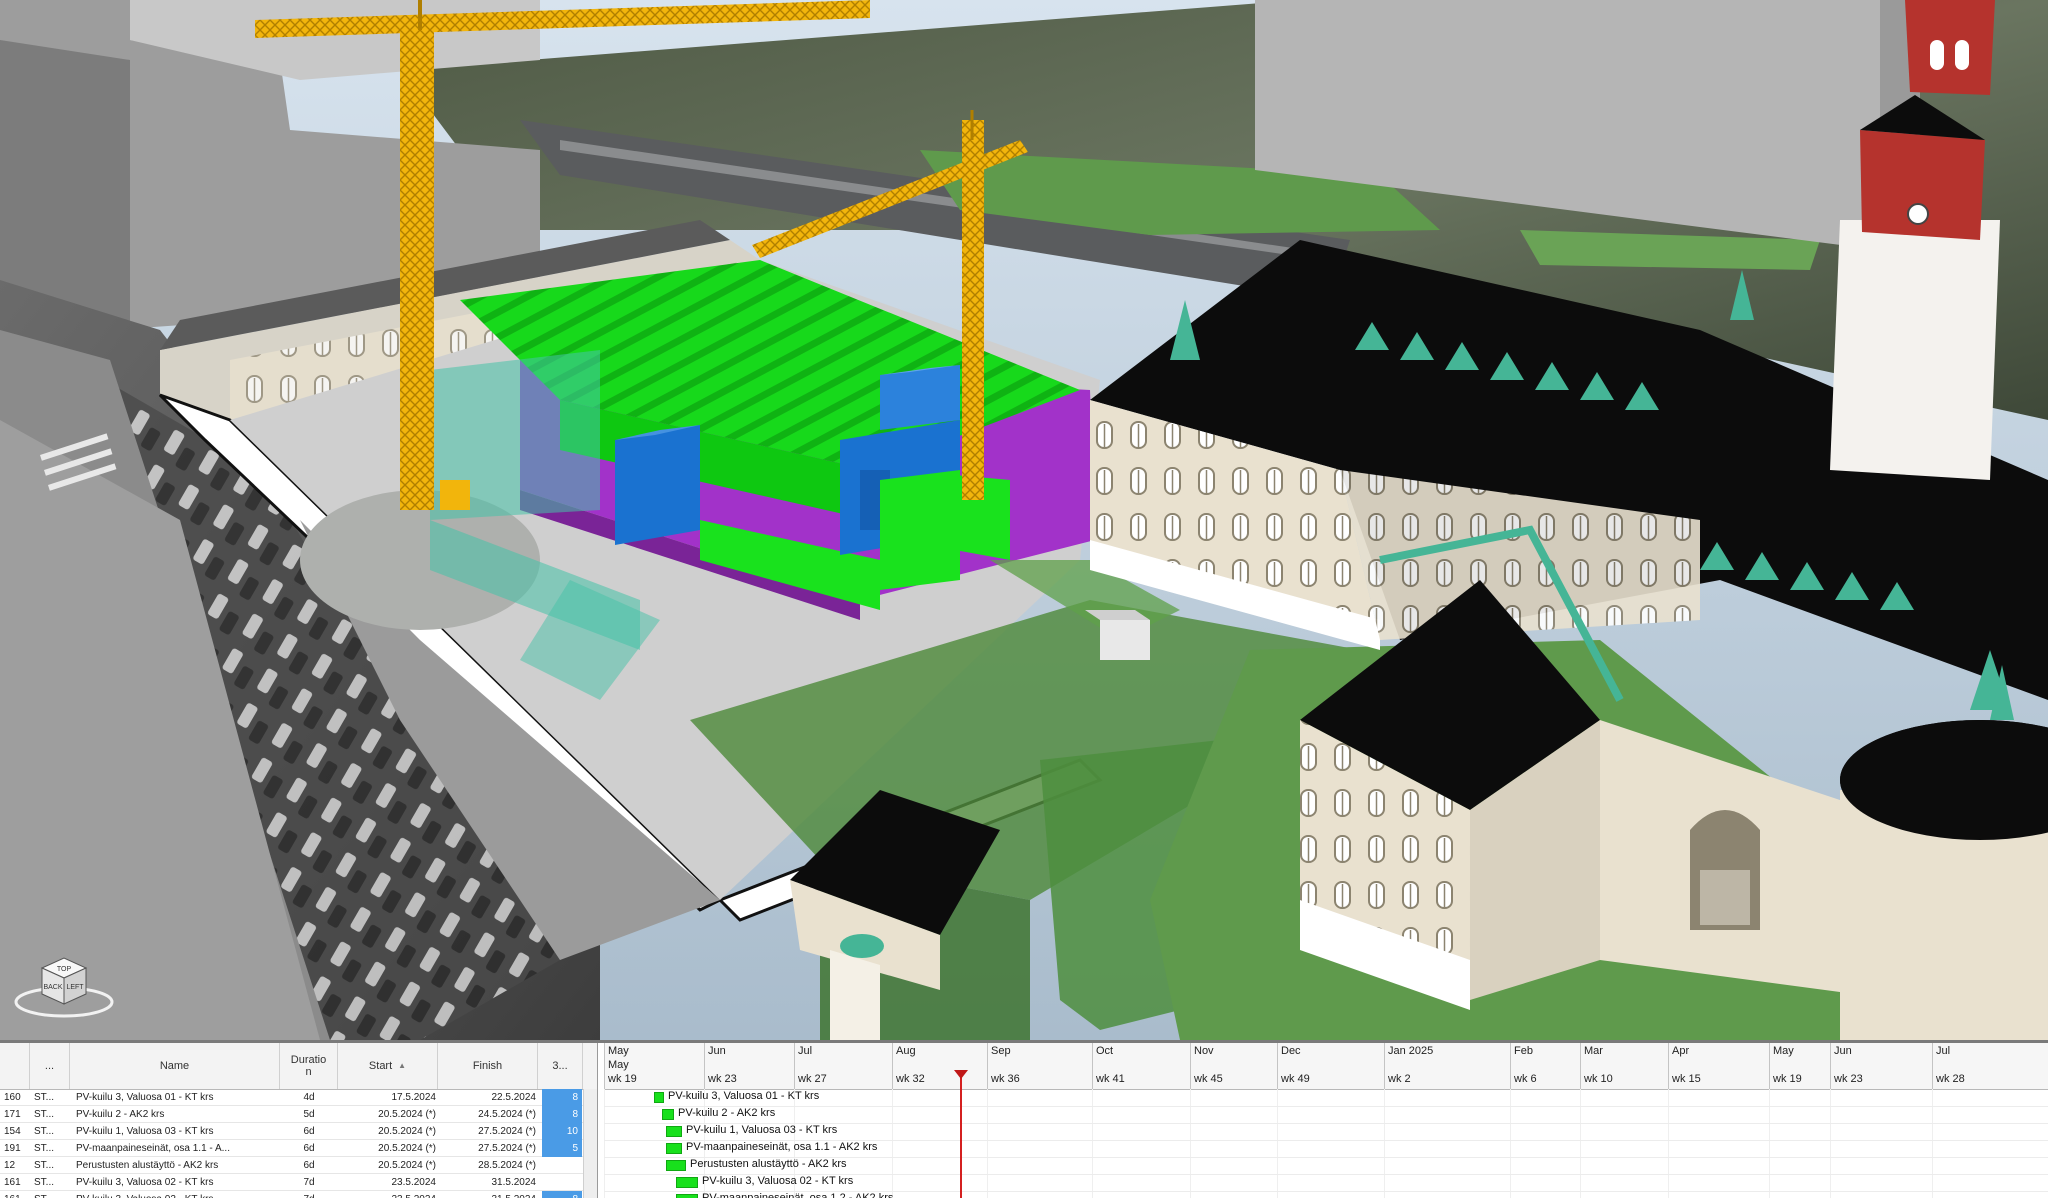 The image size is (2048, 1198). Describe the element at coordinates (762, 1130) in the screenshot. I see `gantt-task-label: PV-kuilu 1, Valuosa 03 - KT krs` at that location.